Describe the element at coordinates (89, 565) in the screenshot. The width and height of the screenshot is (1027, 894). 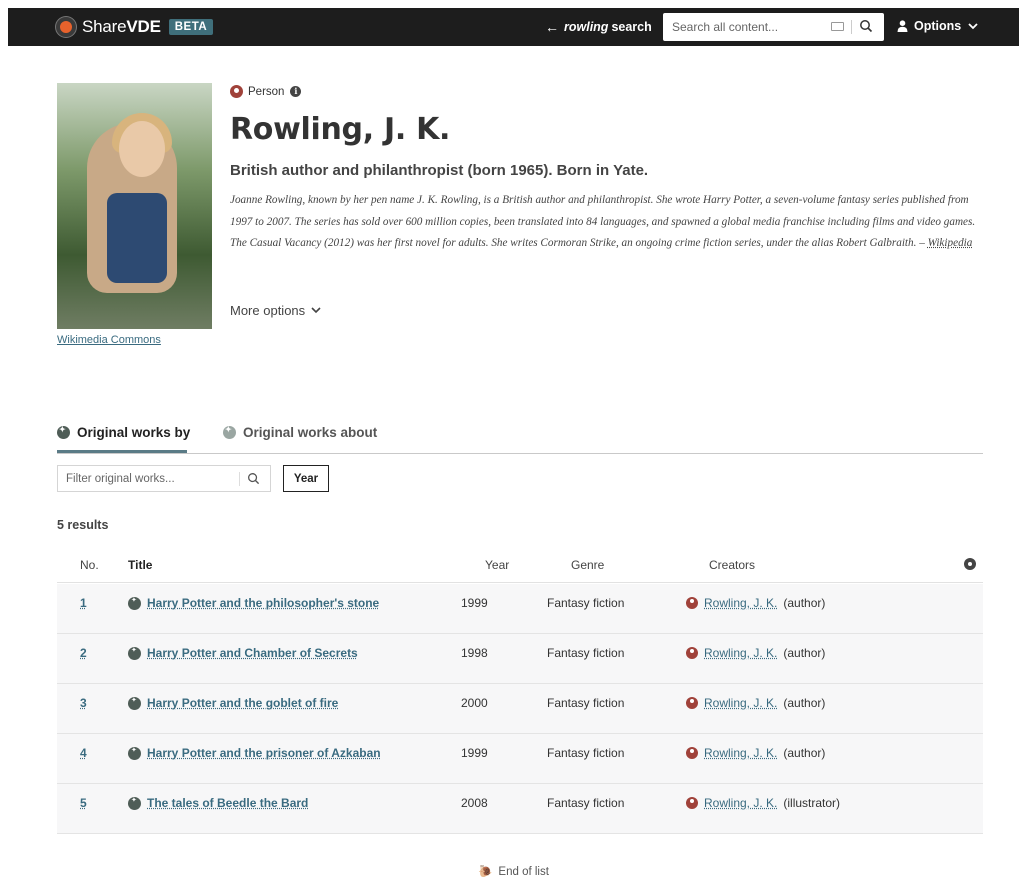
I see `column-header-no: No.` at that location.